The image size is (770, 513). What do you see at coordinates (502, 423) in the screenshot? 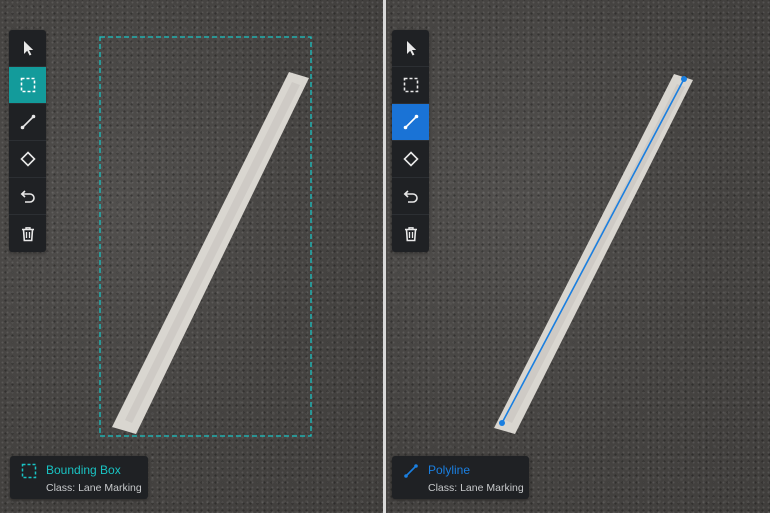
I see `polyline-end-vertex` at bounding box center [502, 423].